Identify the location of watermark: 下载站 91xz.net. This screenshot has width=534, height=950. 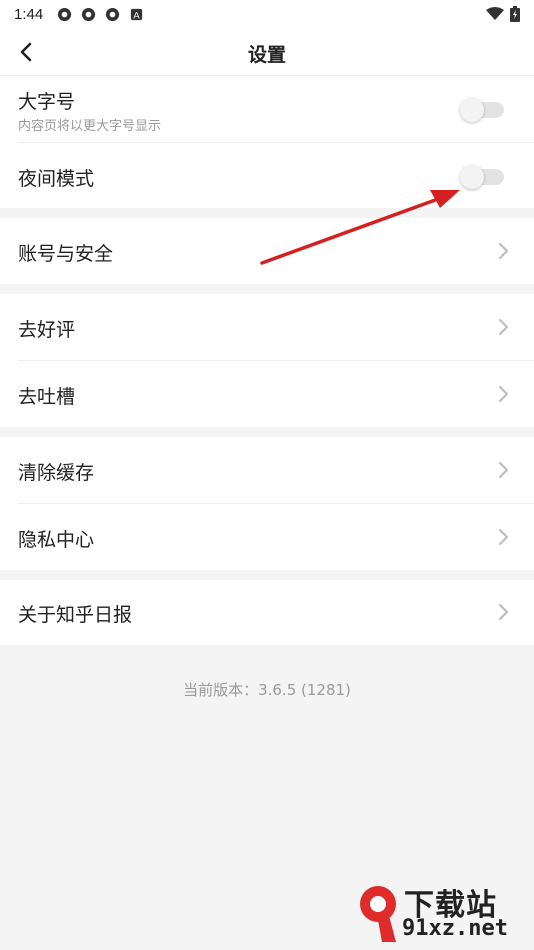
(443, 913).